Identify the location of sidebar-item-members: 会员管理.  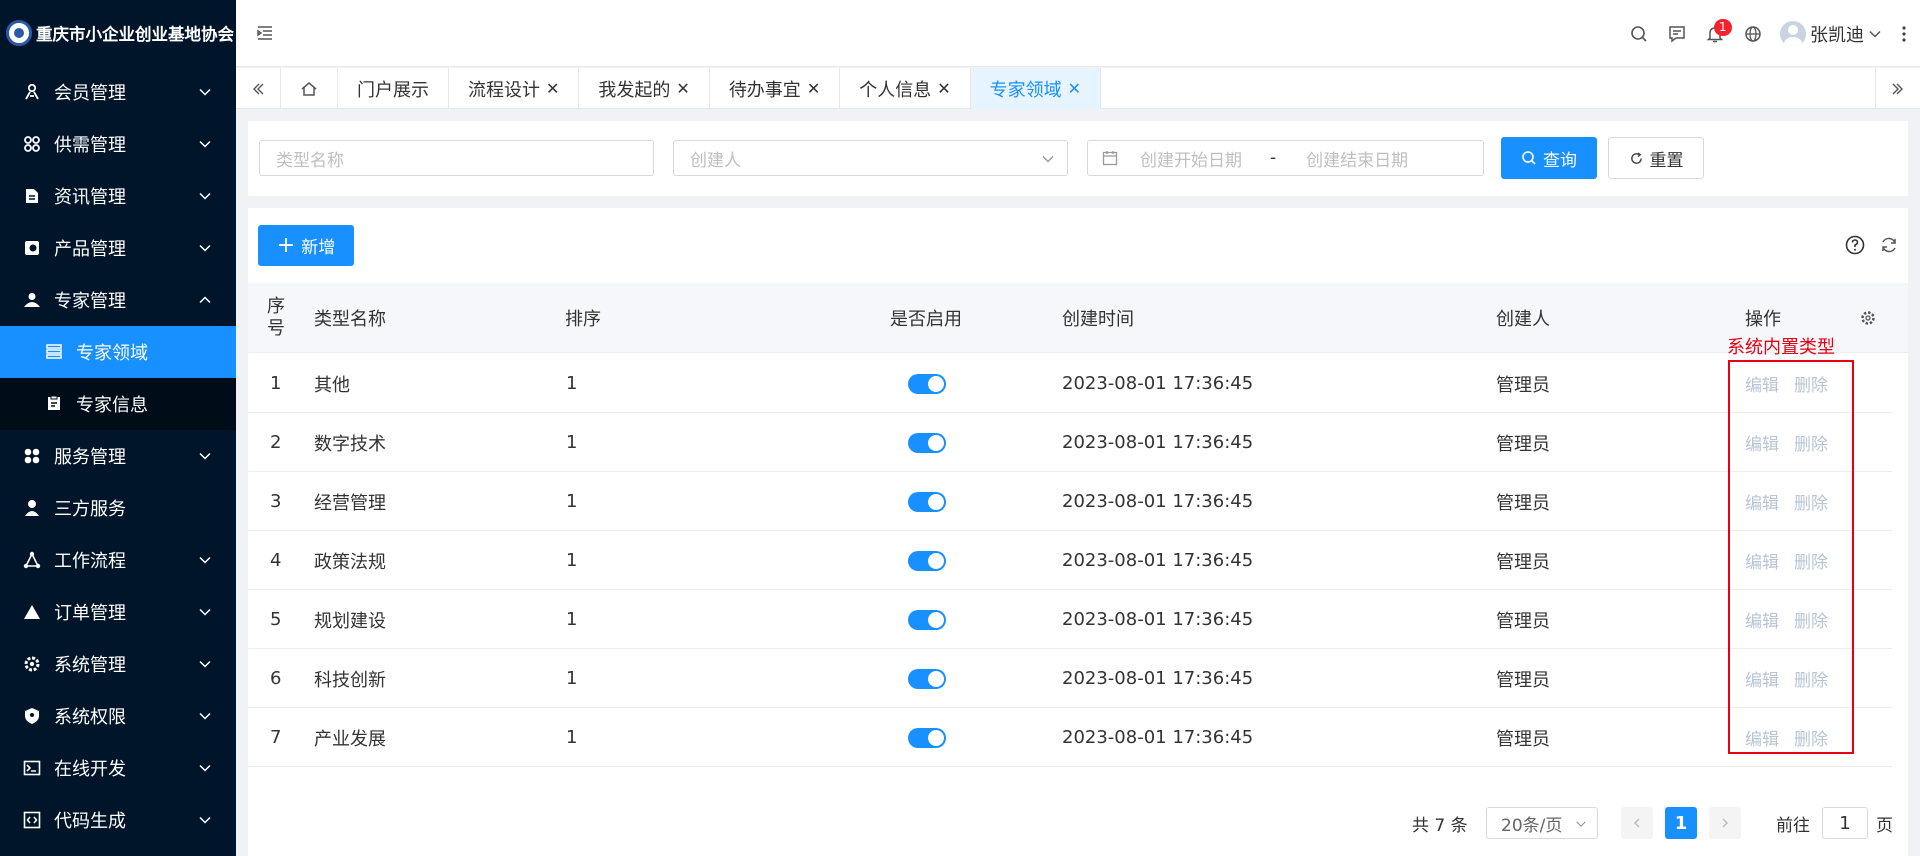
(118, 92).